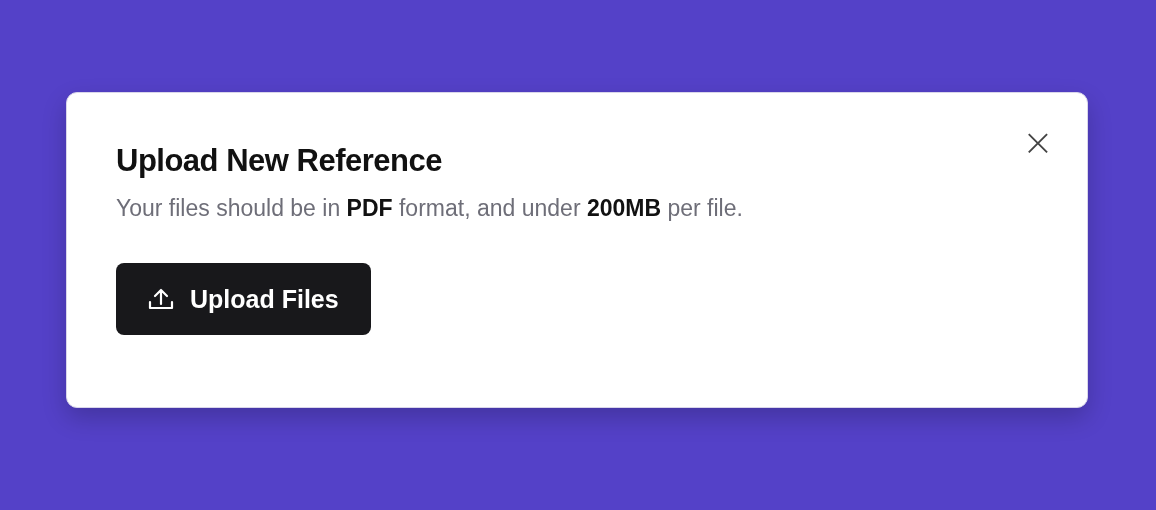 Image resolution: width=1156 pixels, height=510 pixels. I want to click on upload-button: Upload Files, so click(243, 299).